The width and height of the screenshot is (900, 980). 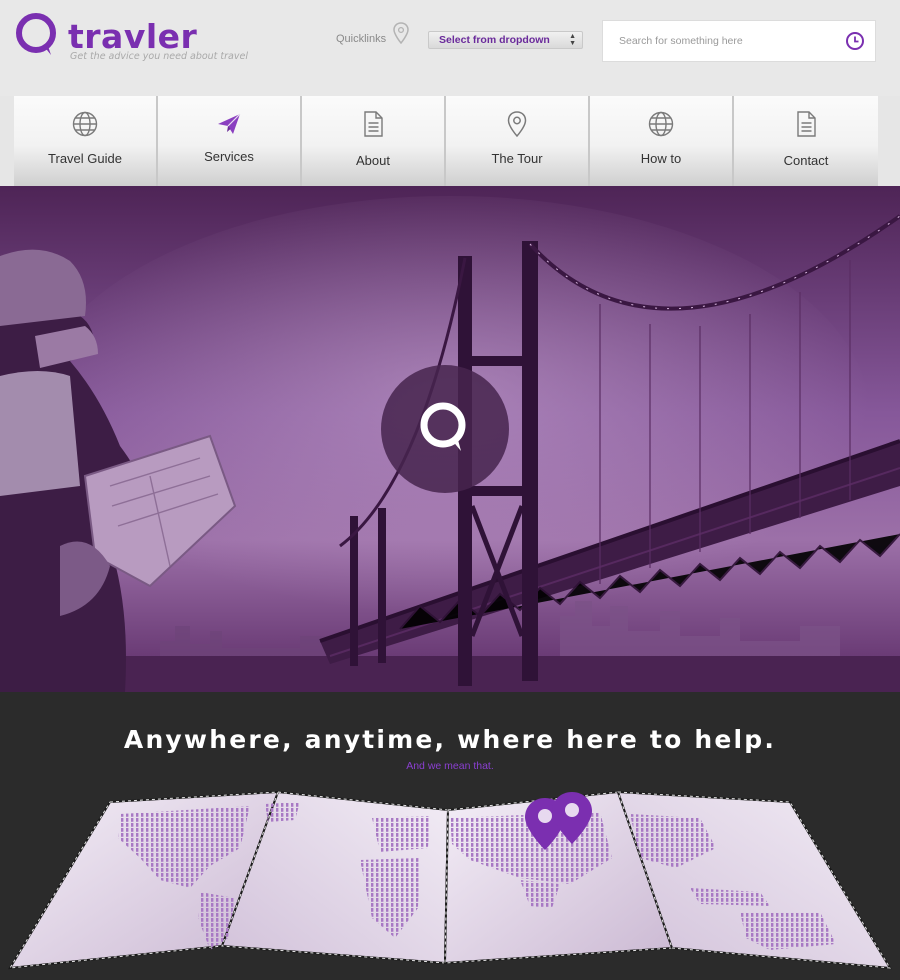 What do you see at coordinates (572, 40) in the screenshot?
I see `dropdown-arrows-icon: ▲ ▼` at bounding box center [572, 40].